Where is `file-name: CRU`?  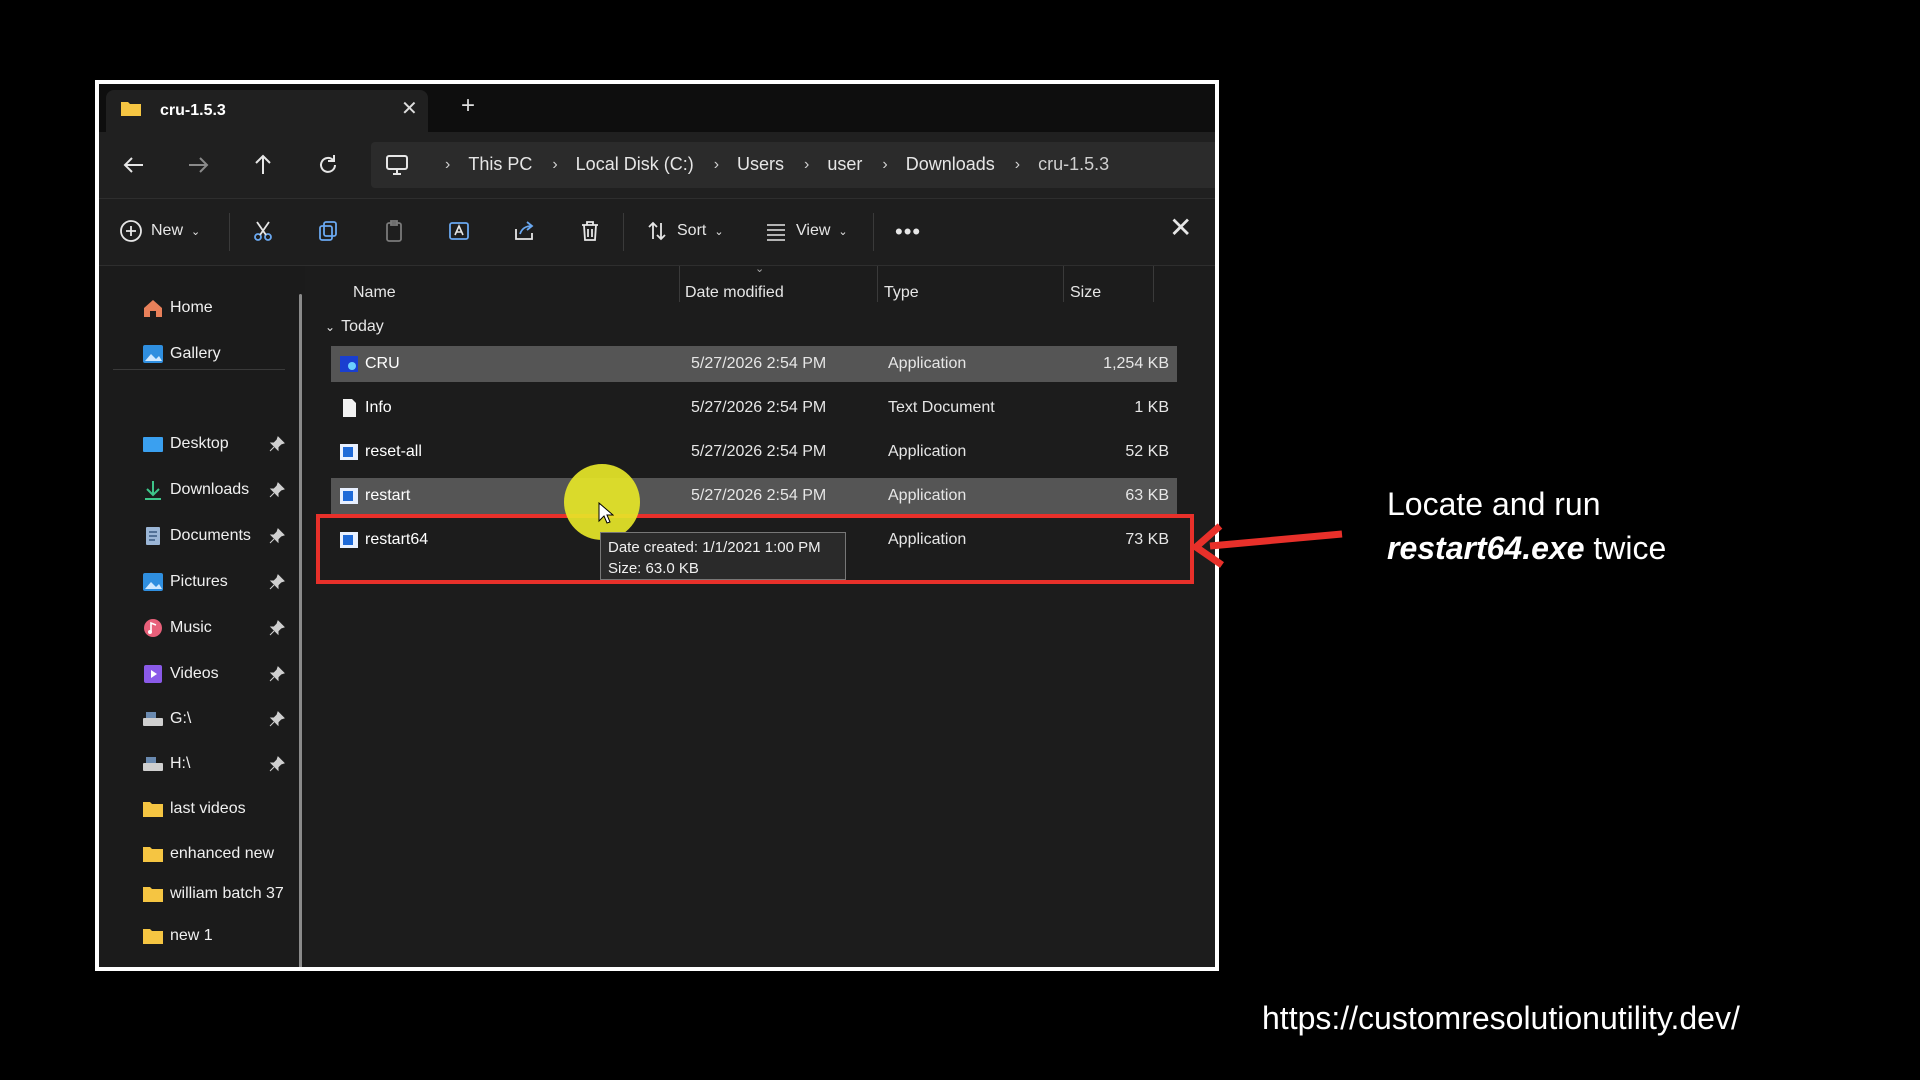 file-name: CRU is located at coordinates (382, 363).